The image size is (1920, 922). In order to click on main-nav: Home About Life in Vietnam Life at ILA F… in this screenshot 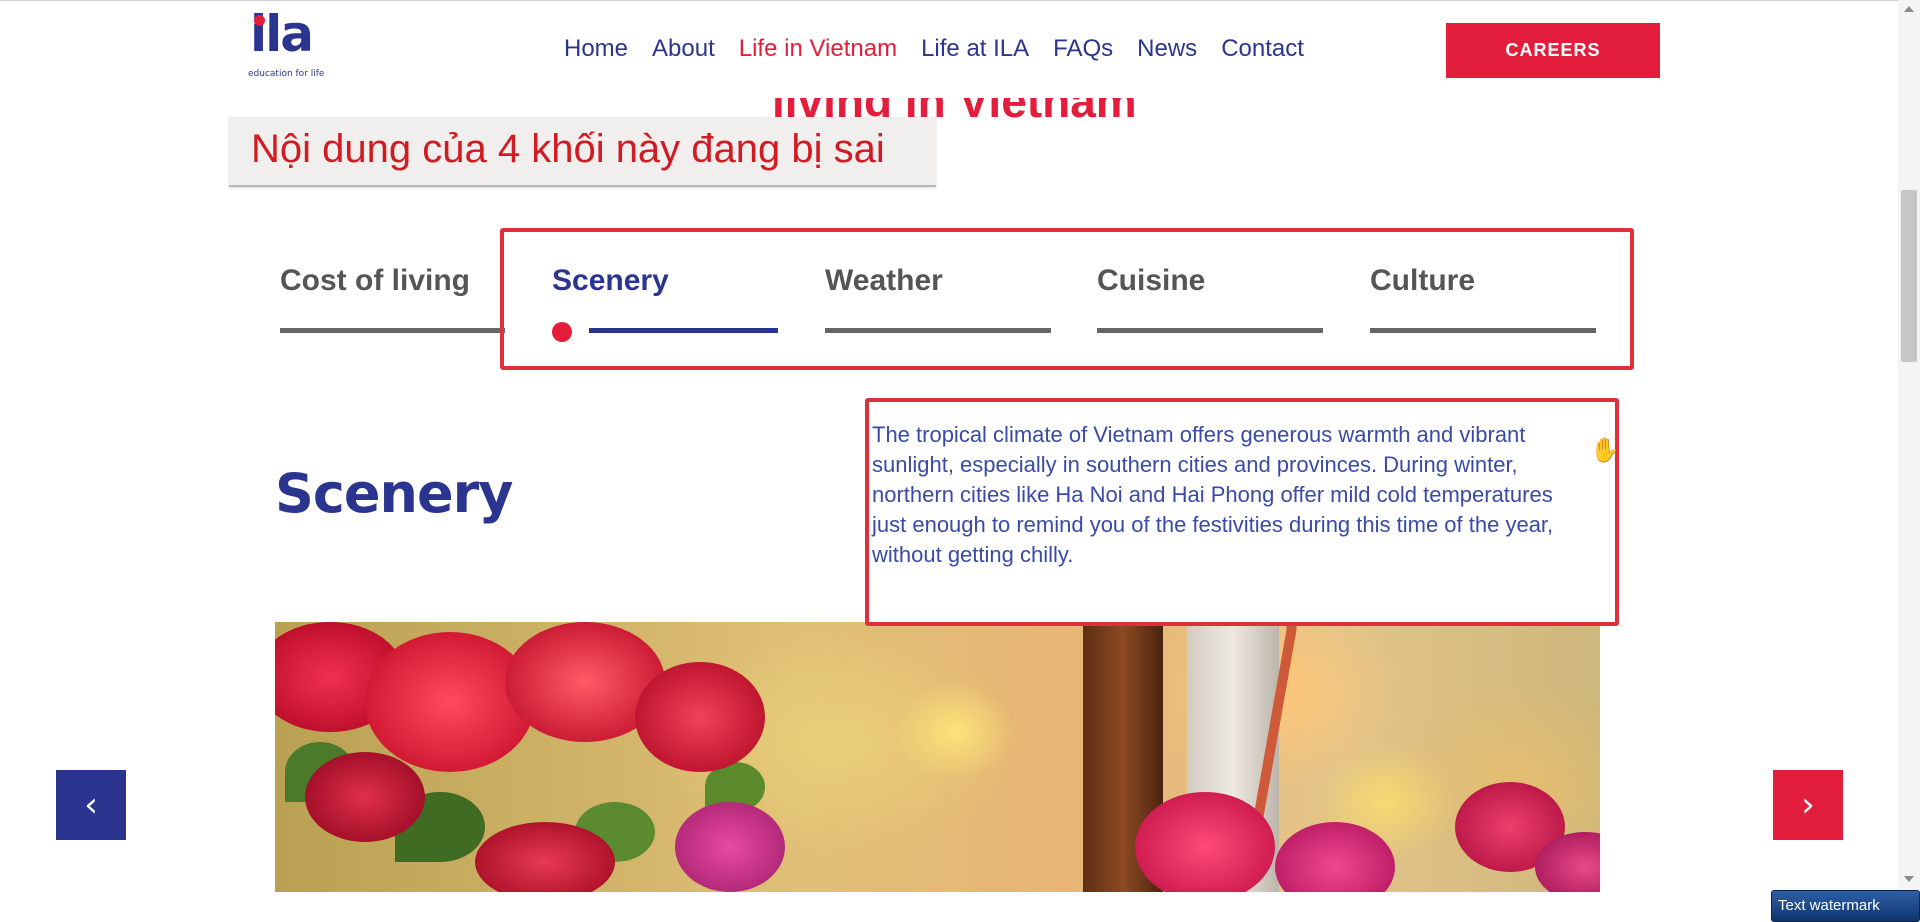, I will do `click(934, 49)`.